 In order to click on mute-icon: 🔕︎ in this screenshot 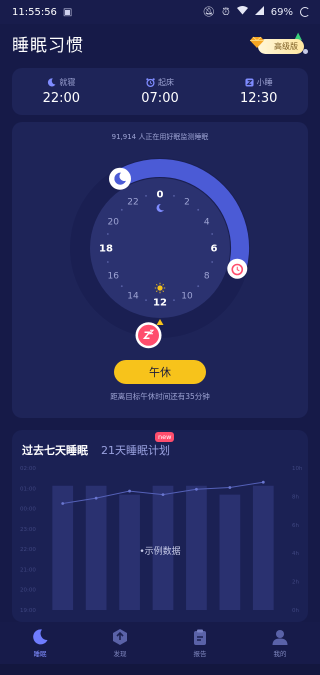, I will do `click(208, 12)`.